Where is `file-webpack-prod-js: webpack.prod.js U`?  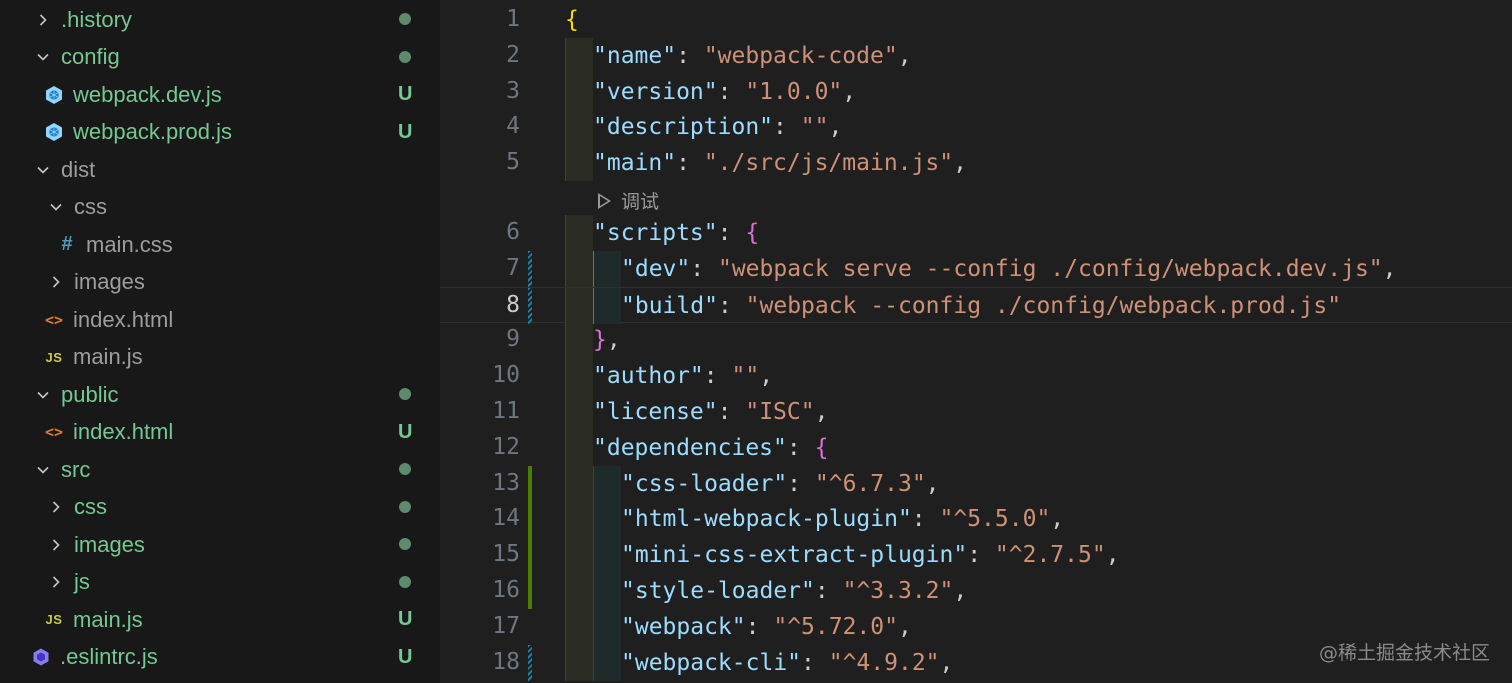 file-webpack-prod-js: webpack.prod.js U is located at coordinates (220, 133).